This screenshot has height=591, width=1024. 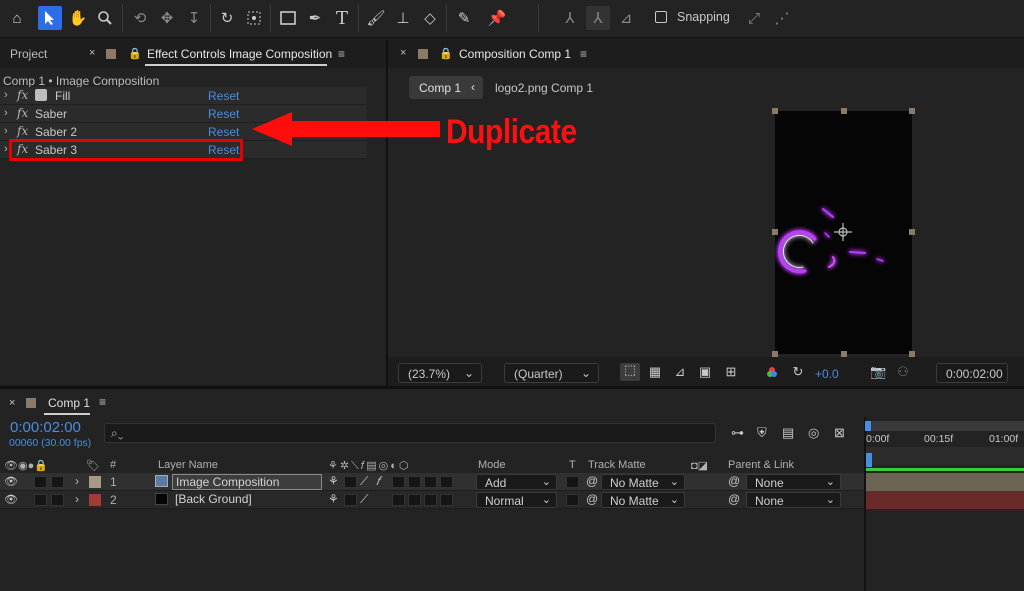 What do you see at coordinates (403, 18) in the screenshot?
I see `clone-stamp-icon: ⊥` at bounding box center [403, 18].